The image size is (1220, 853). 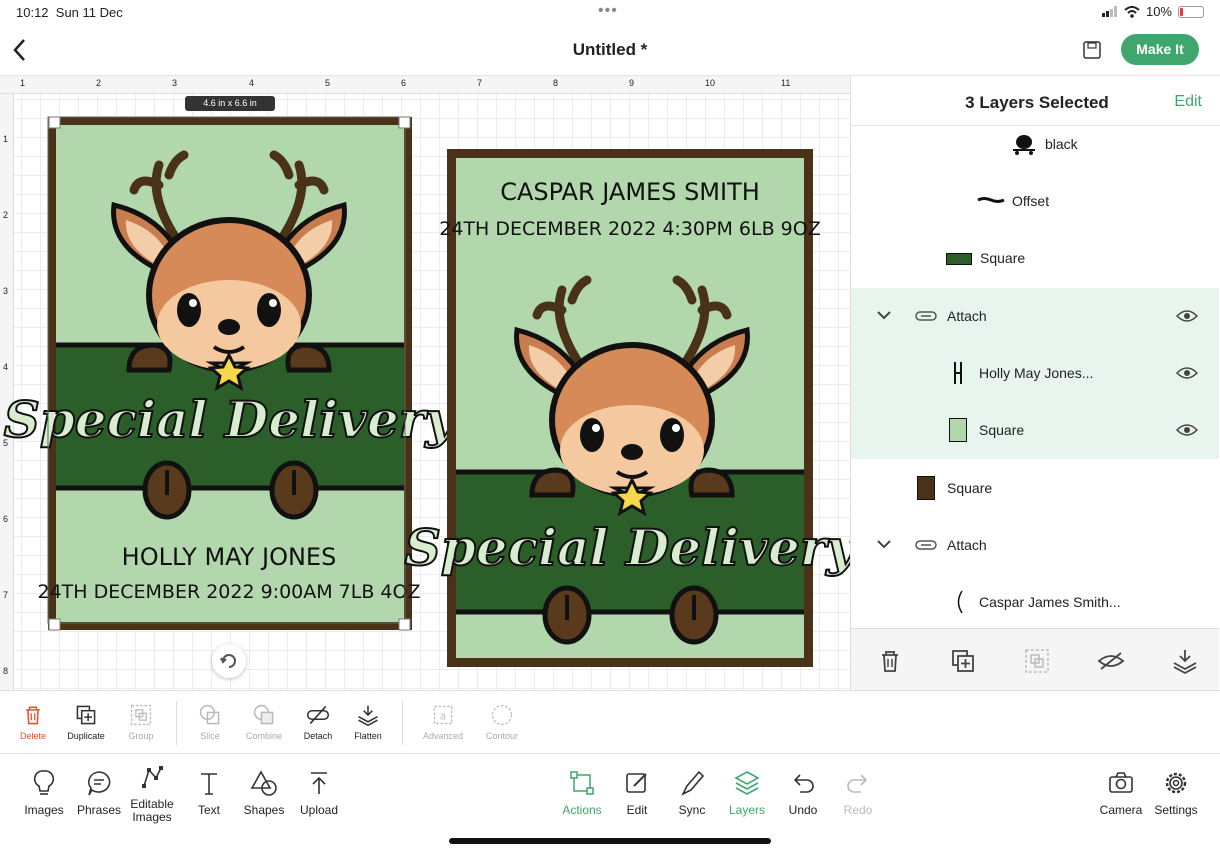 What do you see at coordinates (747, 810) in the screenshot?
I see `layers-label: Layers` at bounding box center [747, 810].